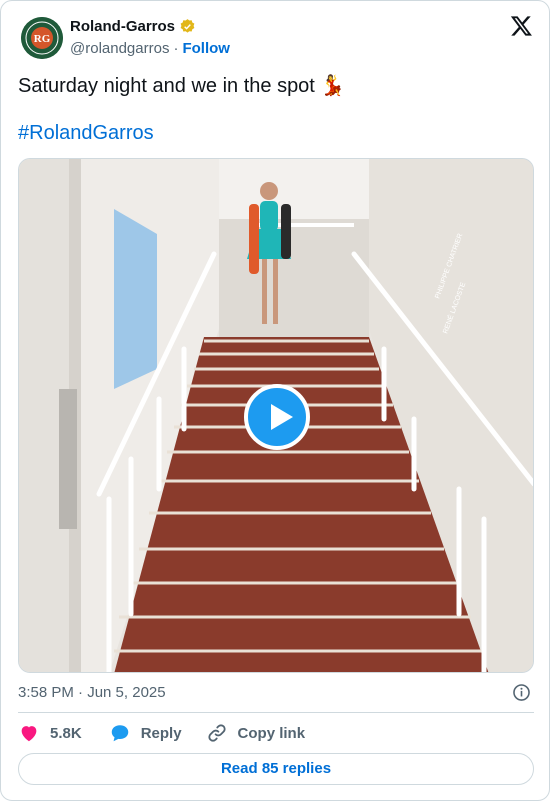 The height and width of the screenshot is (801, 550). What do you see at coordinates (271, 733) in the screenshot?
I see `copy-link-label: Copy link` at bounding box center [271, 733].